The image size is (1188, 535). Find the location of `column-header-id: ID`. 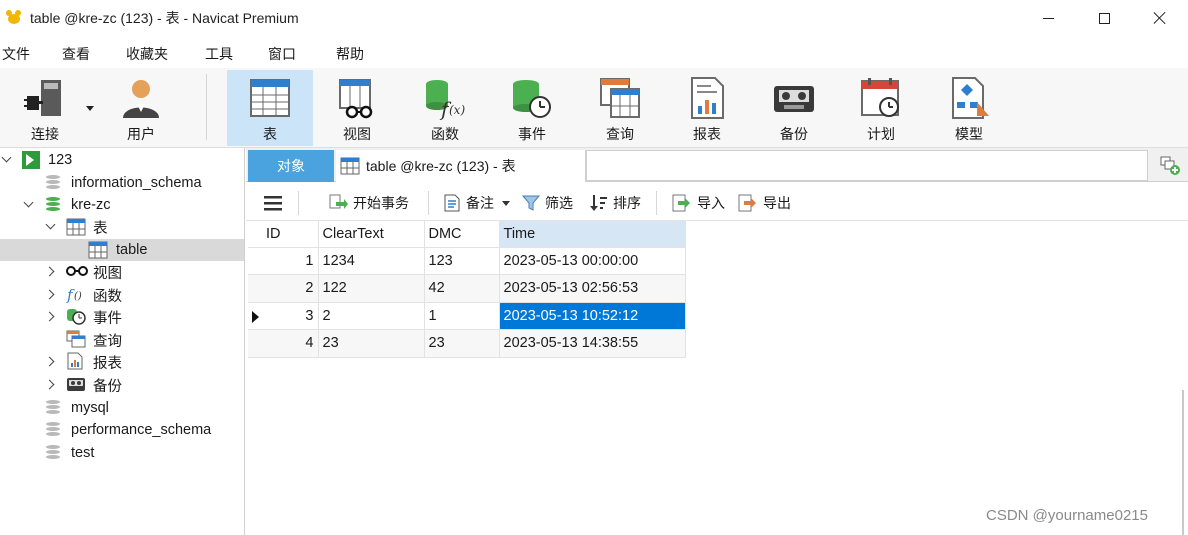

column-header-id: ID is located at coordinates (290, 234).